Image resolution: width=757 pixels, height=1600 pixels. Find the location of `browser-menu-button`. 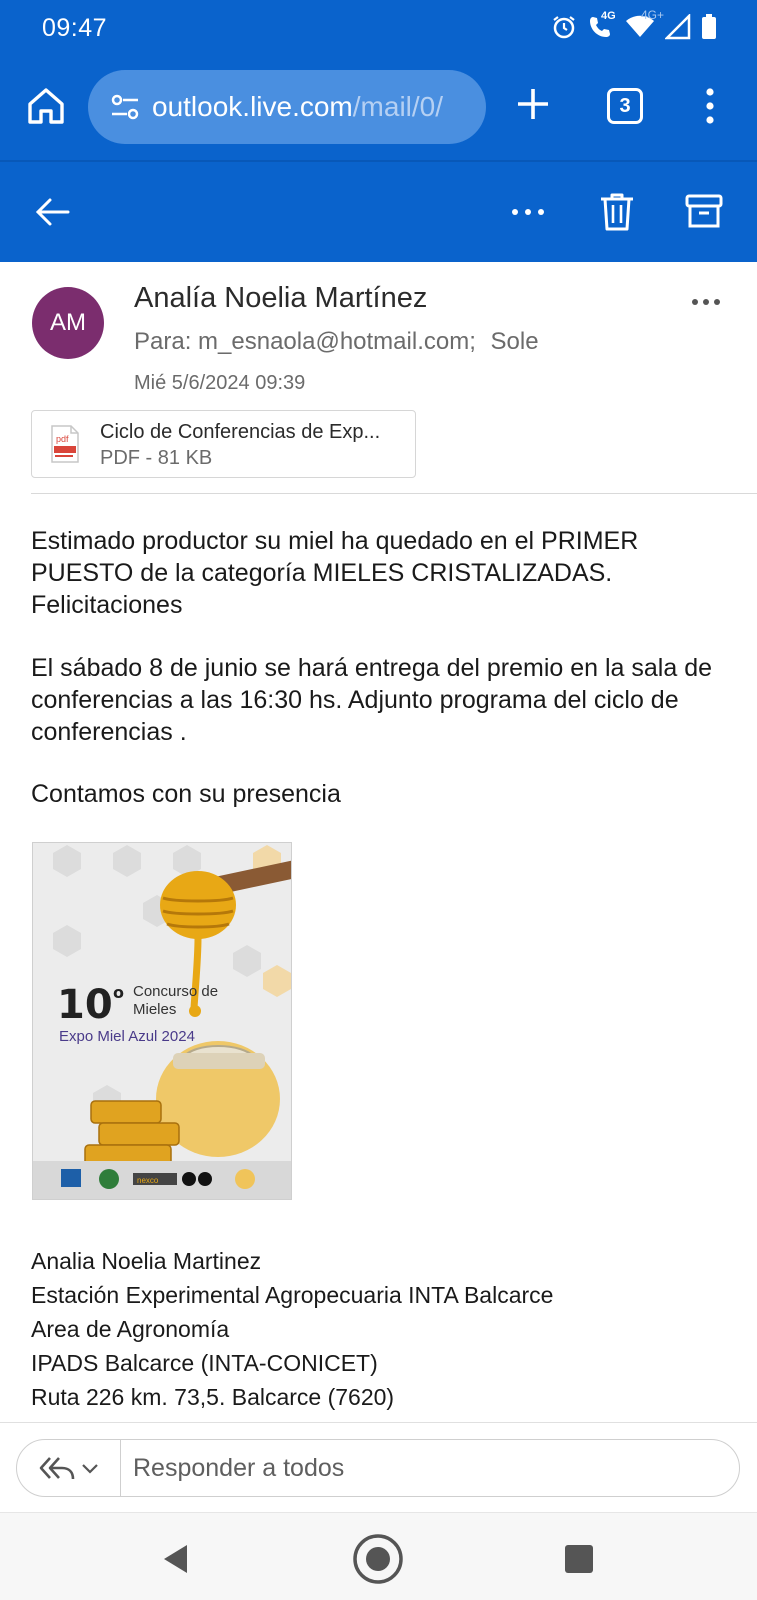

browser-menu-button is located at coordinates (710, 106).